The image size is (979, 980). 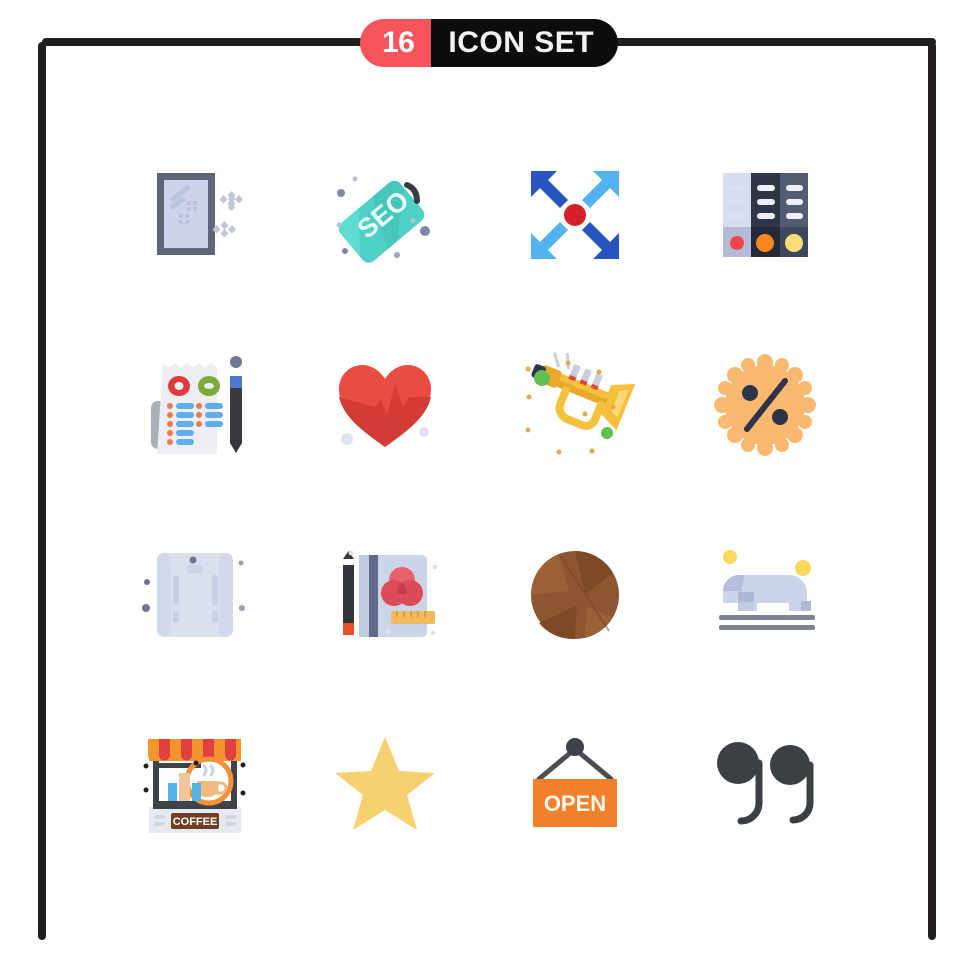 I want to click on coffee-stand-icon: COFFEE, so click(x=194, y=786).